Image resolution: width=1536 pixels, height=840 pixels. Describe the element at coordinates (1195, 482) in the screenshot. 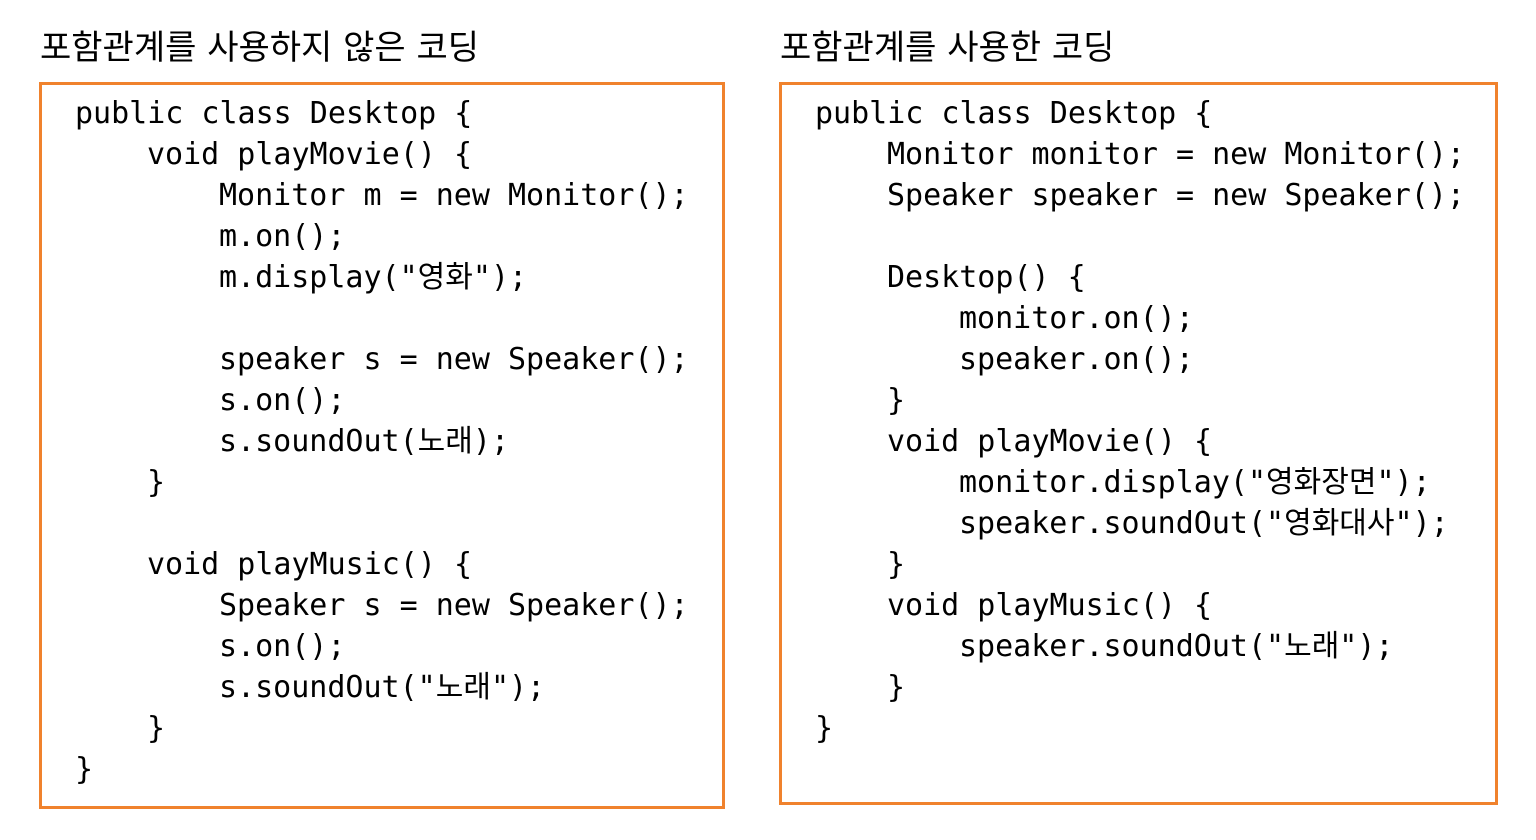

I see `code-line: monitor.display("영화장면");` at that location.